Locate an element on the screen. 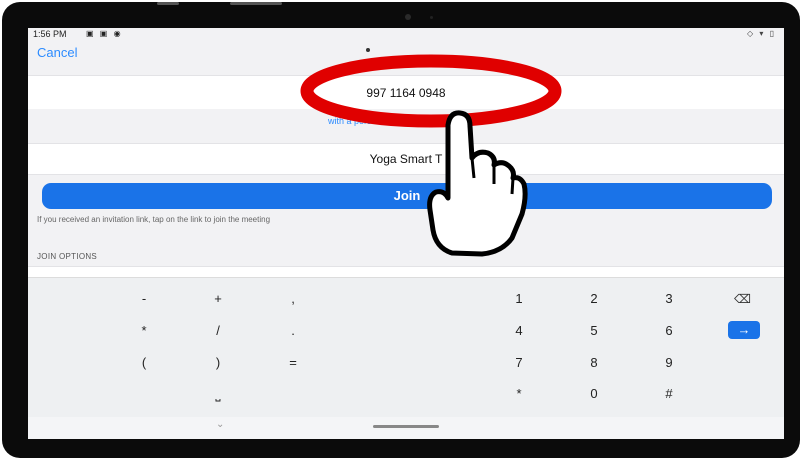 The height and width of the screenshot is (462, 804). highlight-ellipse is located at coordinates (431, 91).